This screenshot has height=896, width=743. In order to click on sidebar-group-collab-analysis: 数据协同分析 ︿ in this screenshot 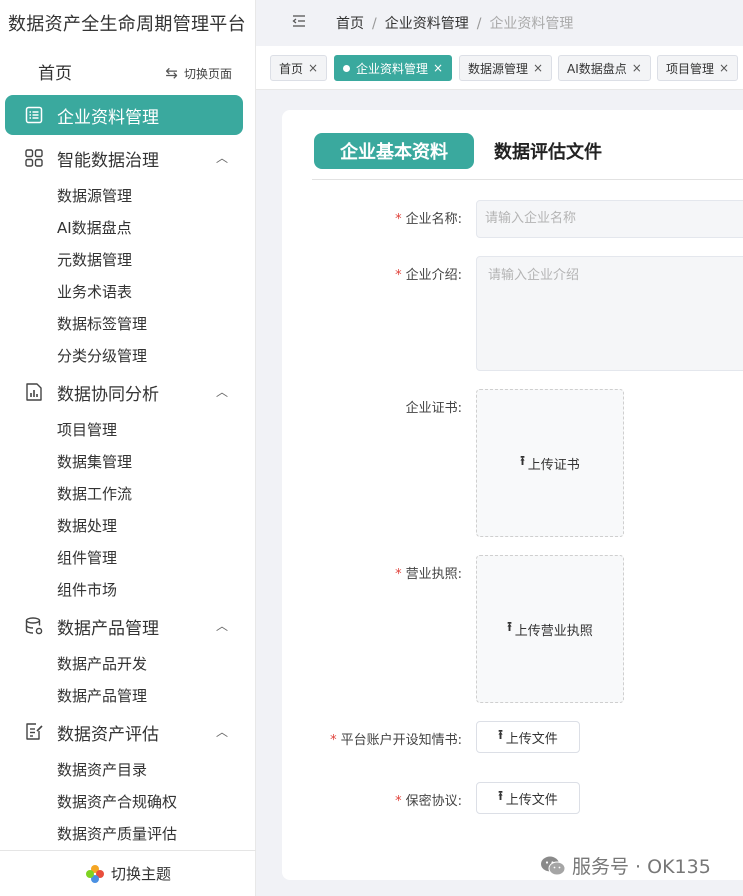, I will do `click(129, 392)`.